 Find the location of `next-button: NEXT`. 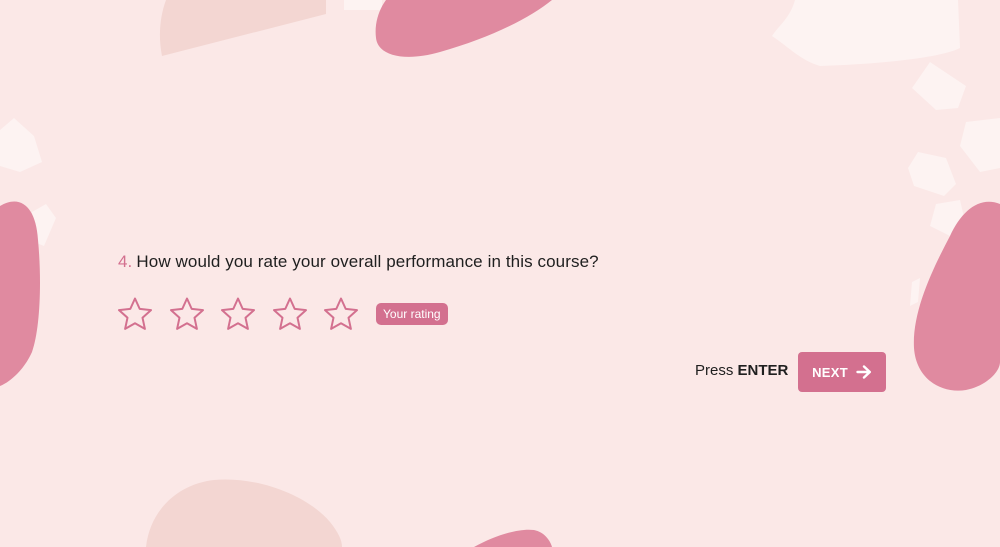

next-button: NEXT is located at coordinates (842, 372).